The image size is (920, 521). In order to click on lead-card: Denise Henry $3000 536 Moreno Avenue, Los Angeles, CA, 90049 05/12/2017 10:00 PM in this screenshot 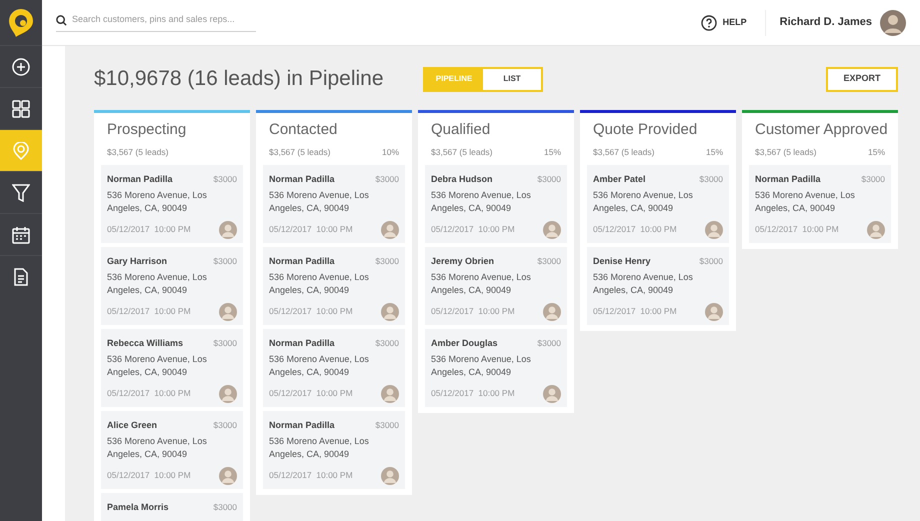, I will do `click(658, 286)`.